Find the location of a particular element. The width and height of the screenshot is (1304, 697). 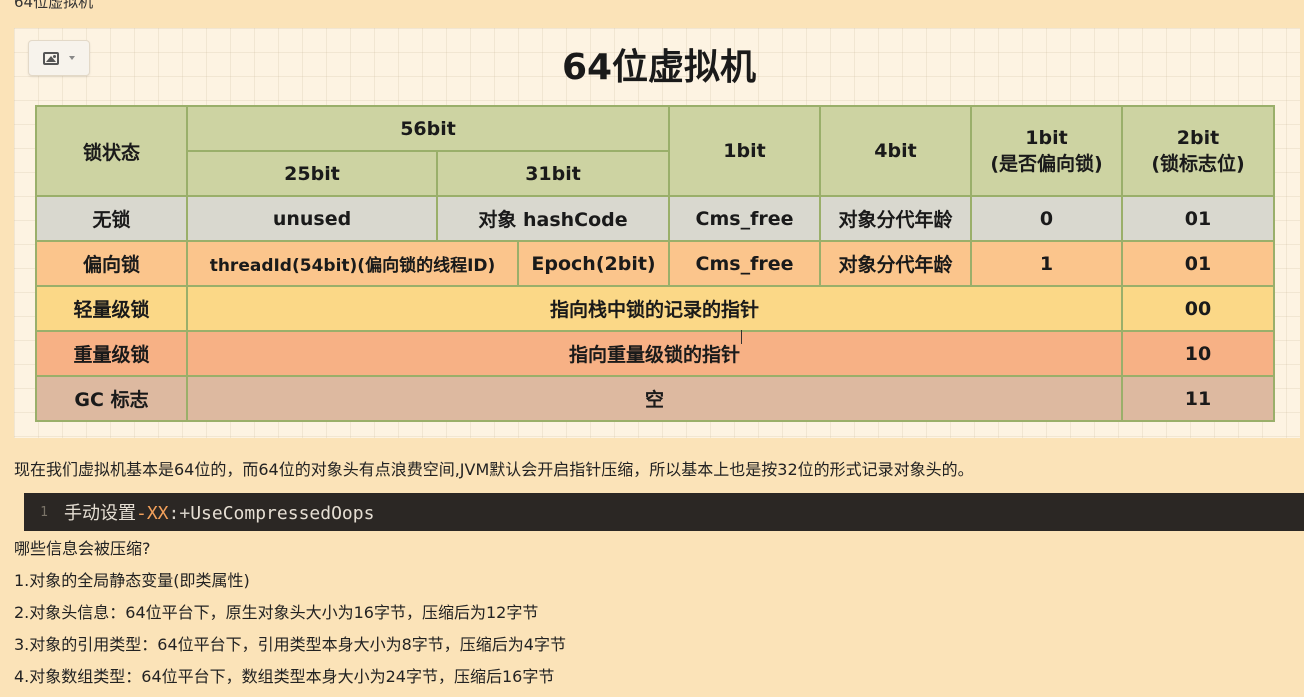

header-biased-flag: 1bit (是否偏向锁) is located at coordinates (1047, 151).